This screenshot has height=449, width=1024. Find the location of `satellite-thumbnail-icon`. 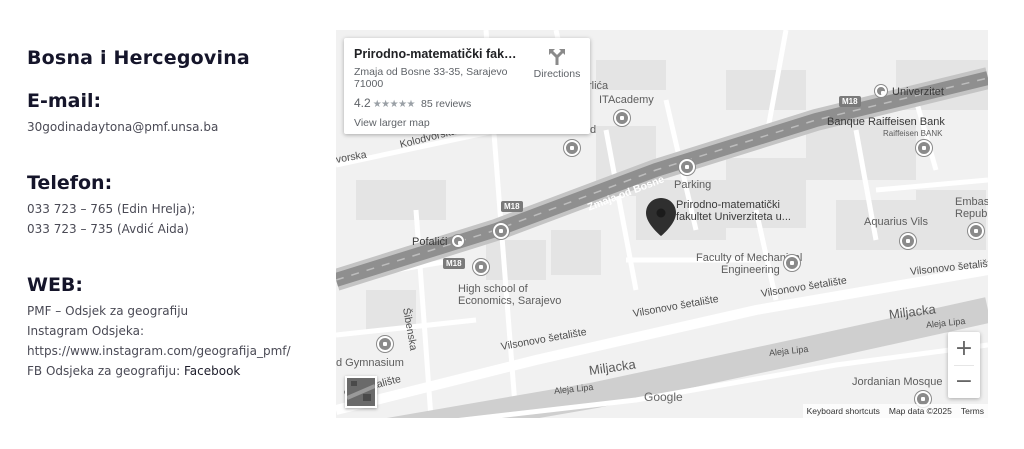

satellite-thumbnail-icon is located at coordinates (361, 392).